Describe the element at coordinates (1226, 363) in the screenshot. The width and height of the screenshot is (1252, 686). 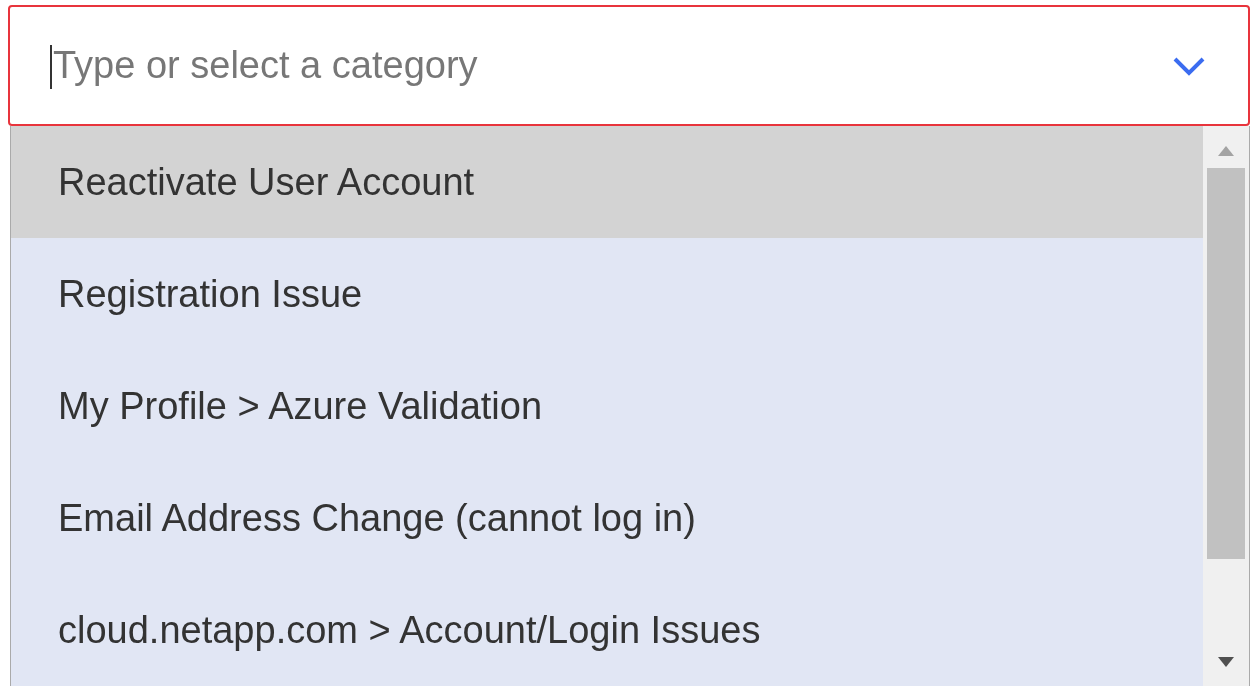
I see `scrollbar-thumb` at that location.